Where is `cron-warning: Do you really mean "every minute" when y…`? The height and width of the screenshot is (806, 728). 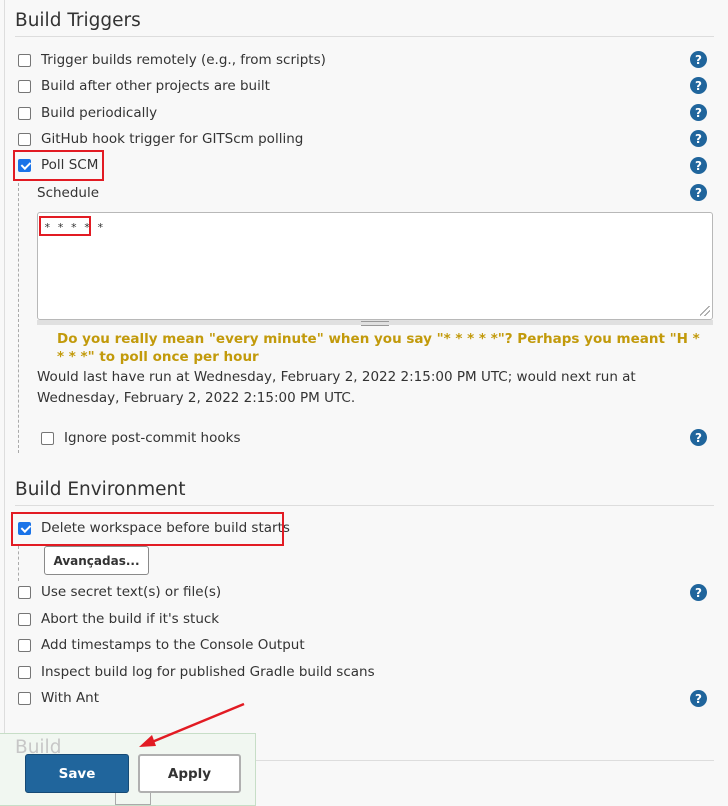
cron-warning: Do you really mean "every minute" when y… is located at coordinates (378, 348).